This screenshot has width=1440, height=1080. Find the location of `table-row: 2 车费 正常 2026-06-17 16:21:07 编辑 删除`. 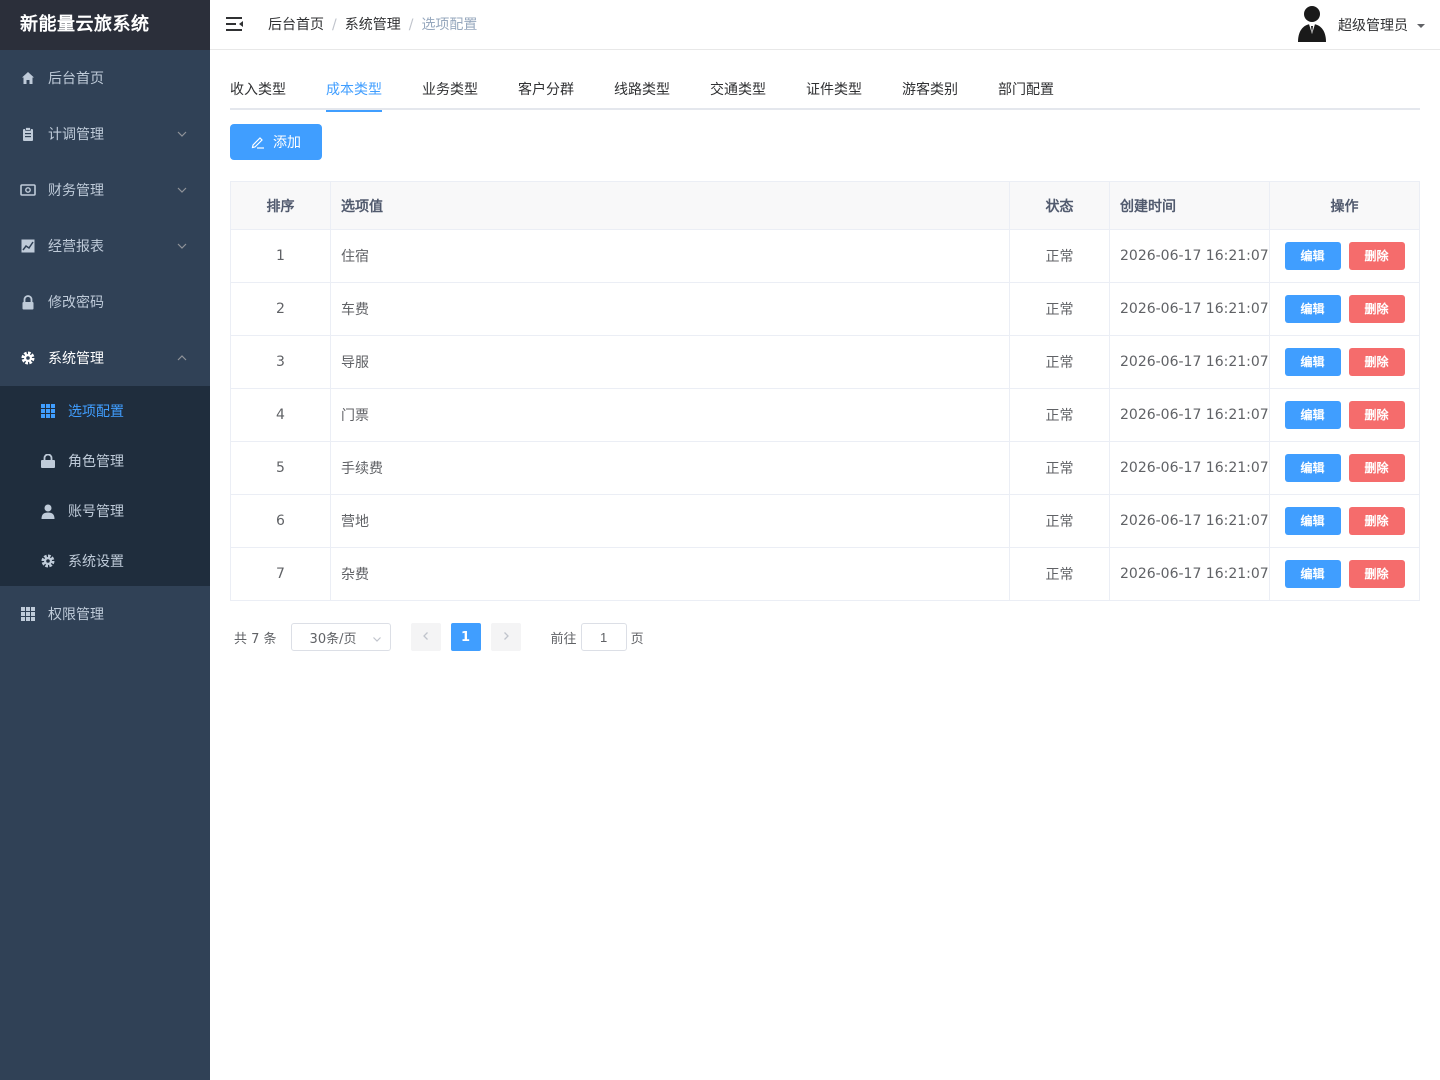

table-row: 2 车费 正常 2026-06-17 16:21:07 编辑 删除 is located at coordinates (825, 309).